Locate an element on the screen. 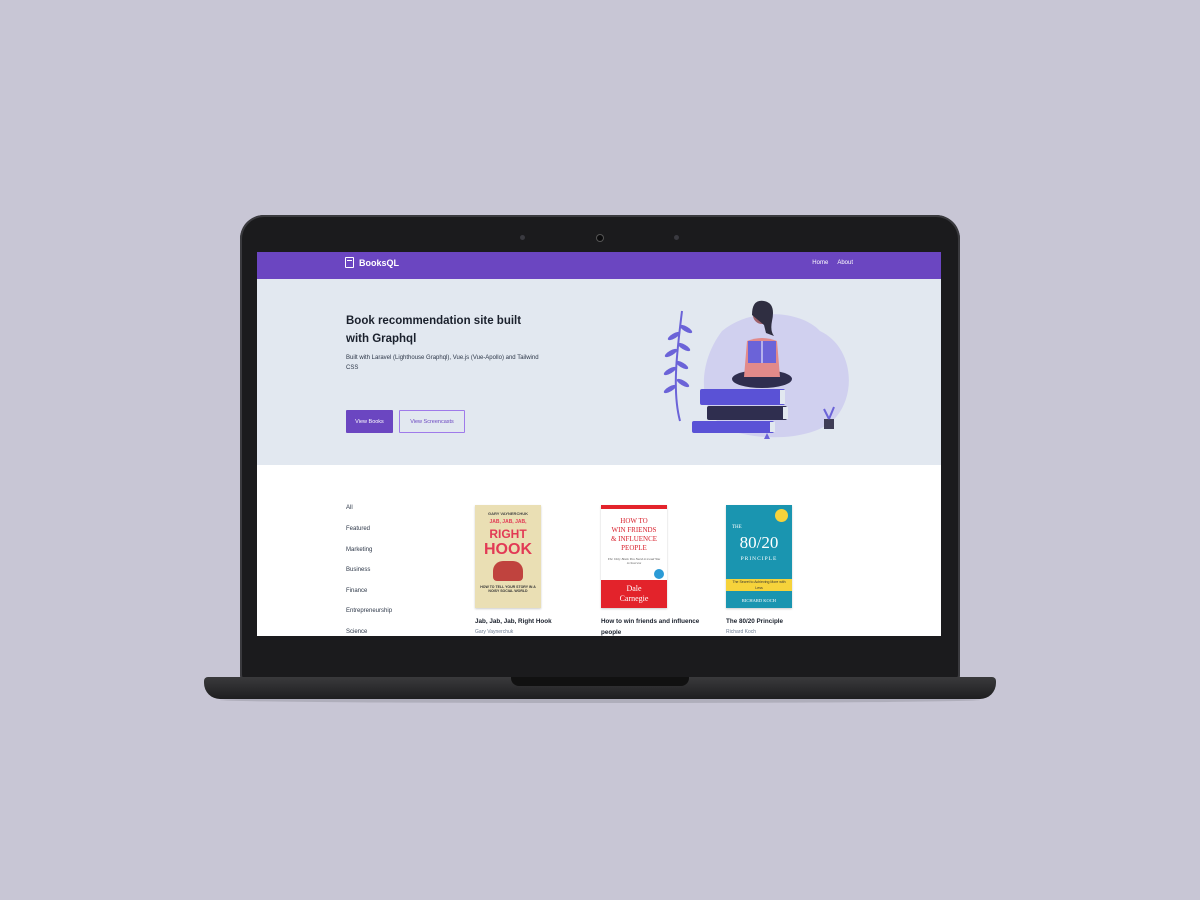 The width and height of the screenshot is (1200, 900). view-books-button: View Books is located at coordinates (369, 421).